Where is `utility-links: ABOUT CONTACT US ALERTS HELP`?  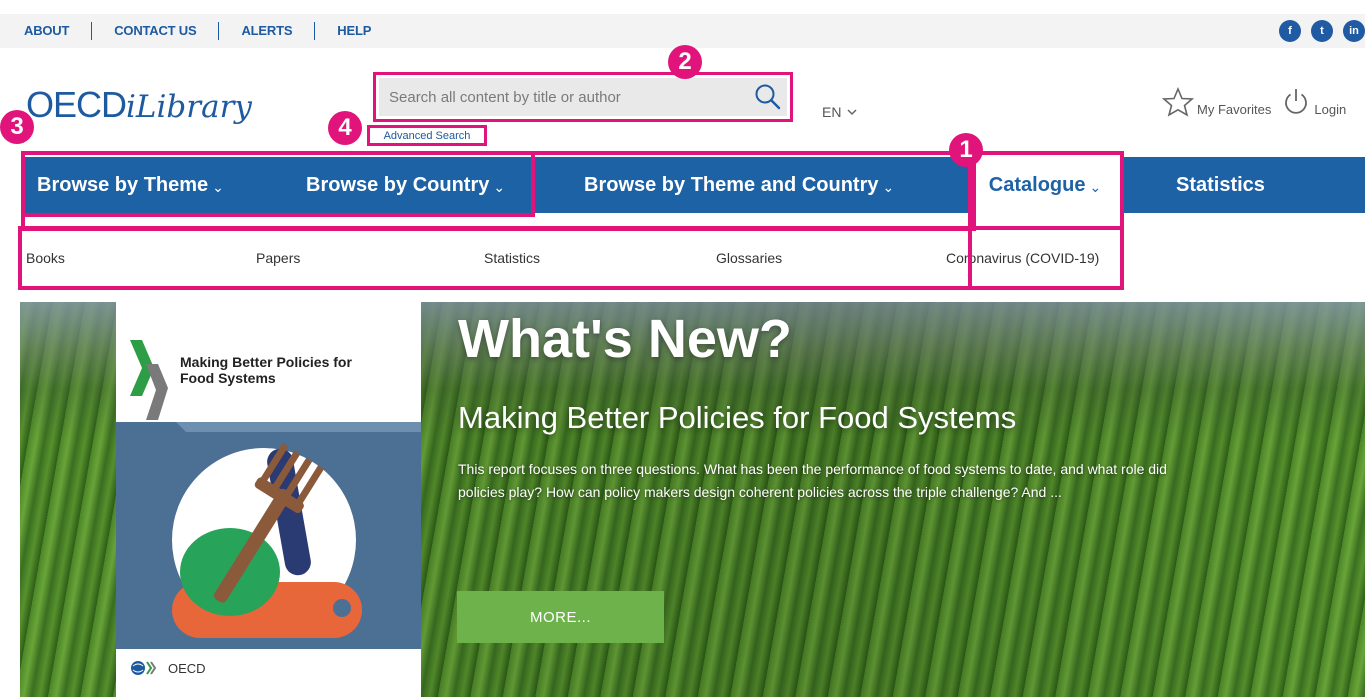 utility-links: ABOUT CONTACT US ALERTS HELP is located at coordinates (208, 31).